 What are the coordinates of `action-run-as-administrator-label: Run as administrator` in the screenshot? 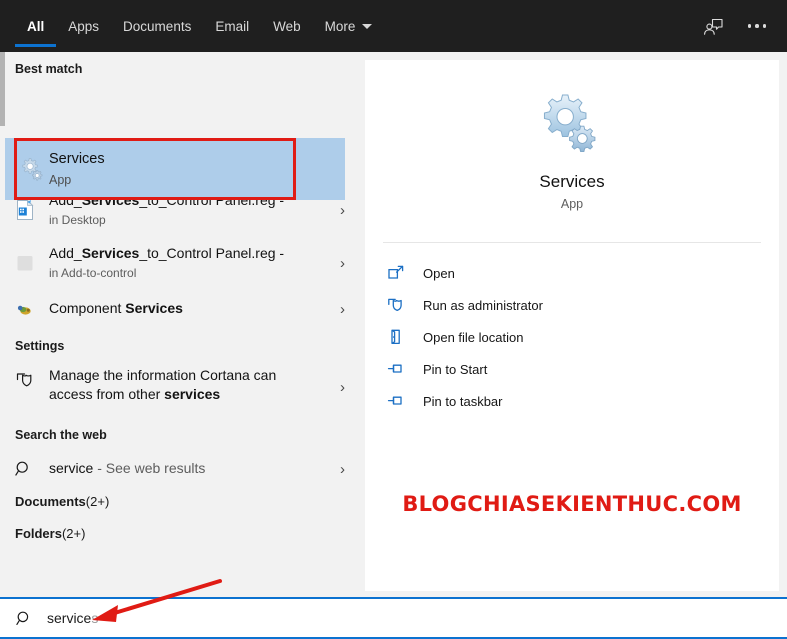 It's located at (483, 305).